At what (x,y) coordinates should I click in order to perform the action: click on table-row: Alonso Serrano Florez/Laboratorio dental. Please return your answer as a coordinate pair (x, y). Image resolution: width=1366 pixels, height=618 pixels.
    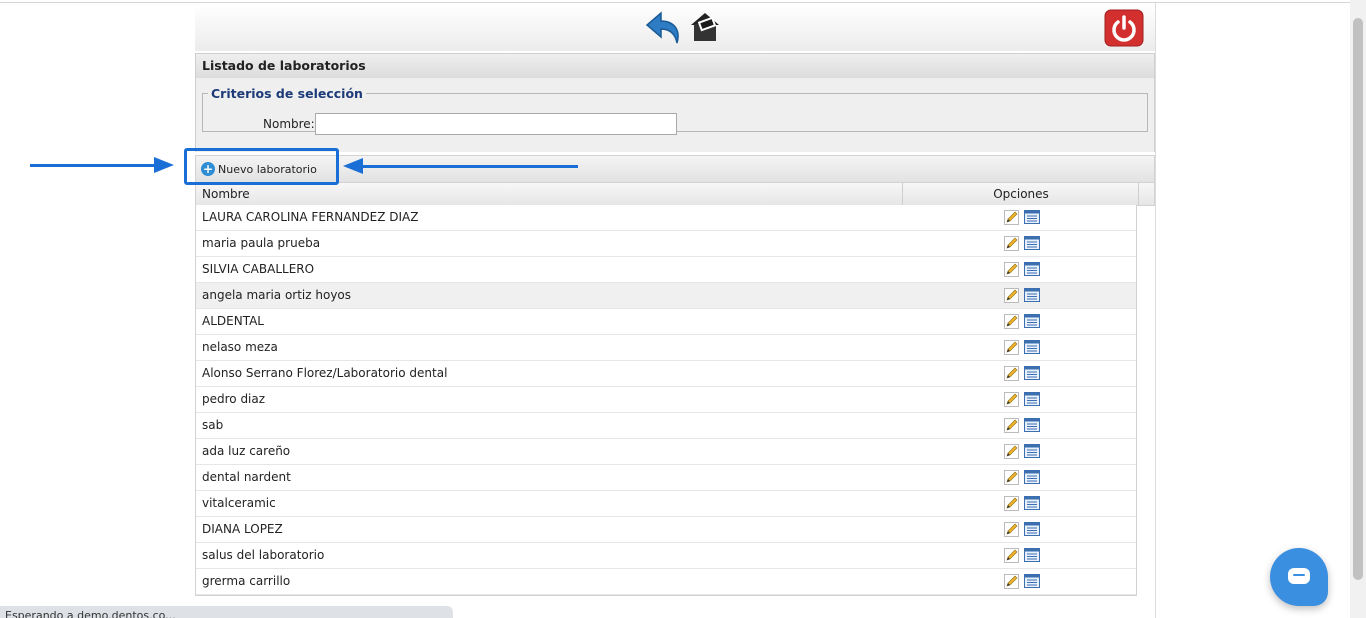
    Looking at the image, I should click on (666, 374).